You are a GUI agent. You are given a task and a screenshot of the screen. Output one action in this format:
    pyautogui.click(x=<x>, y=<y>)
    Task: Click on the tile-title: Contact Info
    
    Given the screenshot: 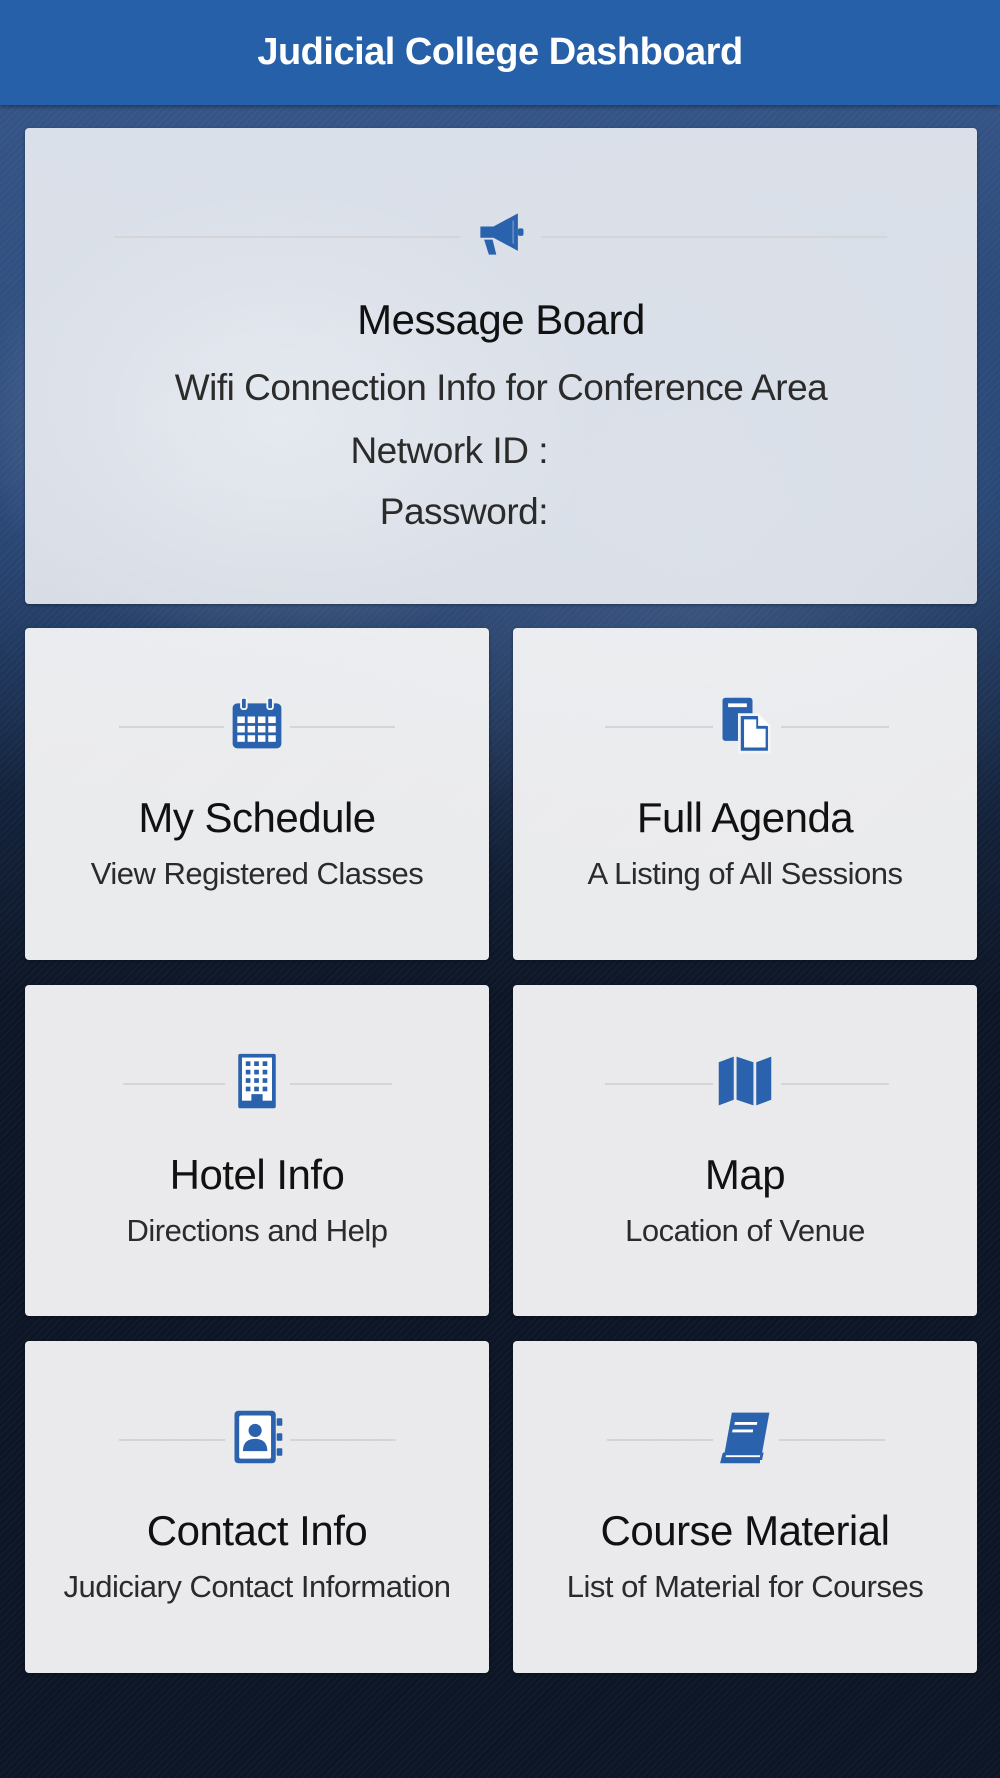 What is the action you would take?
    pyautogui.click(x=257, y=1530)
    